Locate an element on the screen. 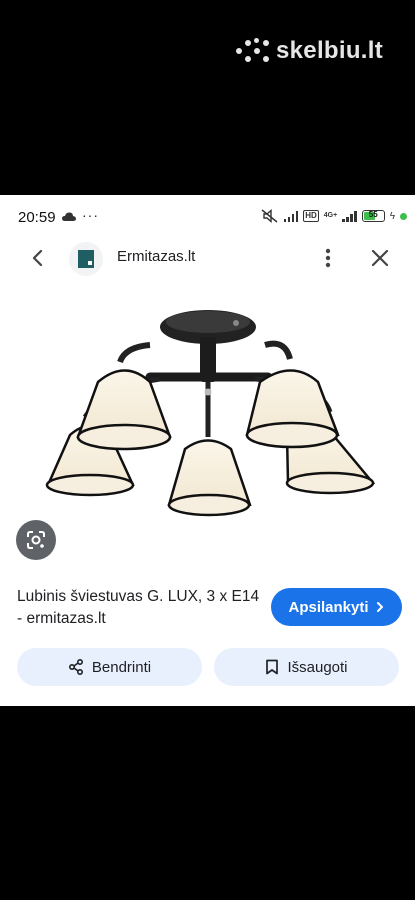 The width and height of the screenshot is (415, 900). close-icon is located at coordinates (380, 258).